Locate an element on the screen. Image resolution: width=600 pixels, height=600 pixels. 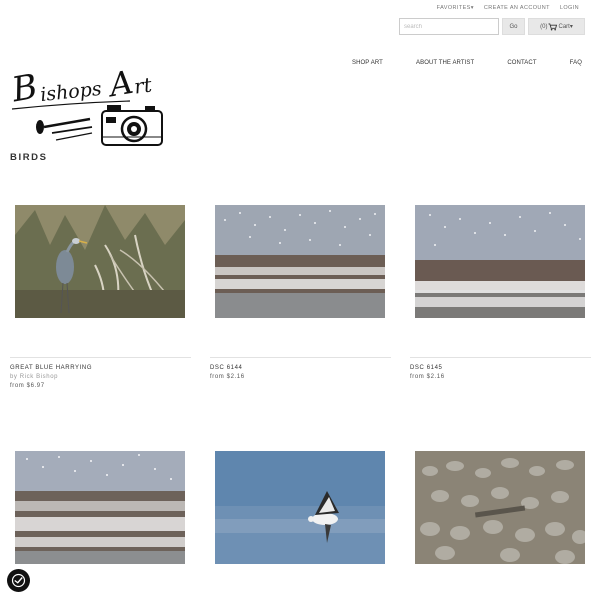
cart-count: (0) is located at coordinates (544, 26).